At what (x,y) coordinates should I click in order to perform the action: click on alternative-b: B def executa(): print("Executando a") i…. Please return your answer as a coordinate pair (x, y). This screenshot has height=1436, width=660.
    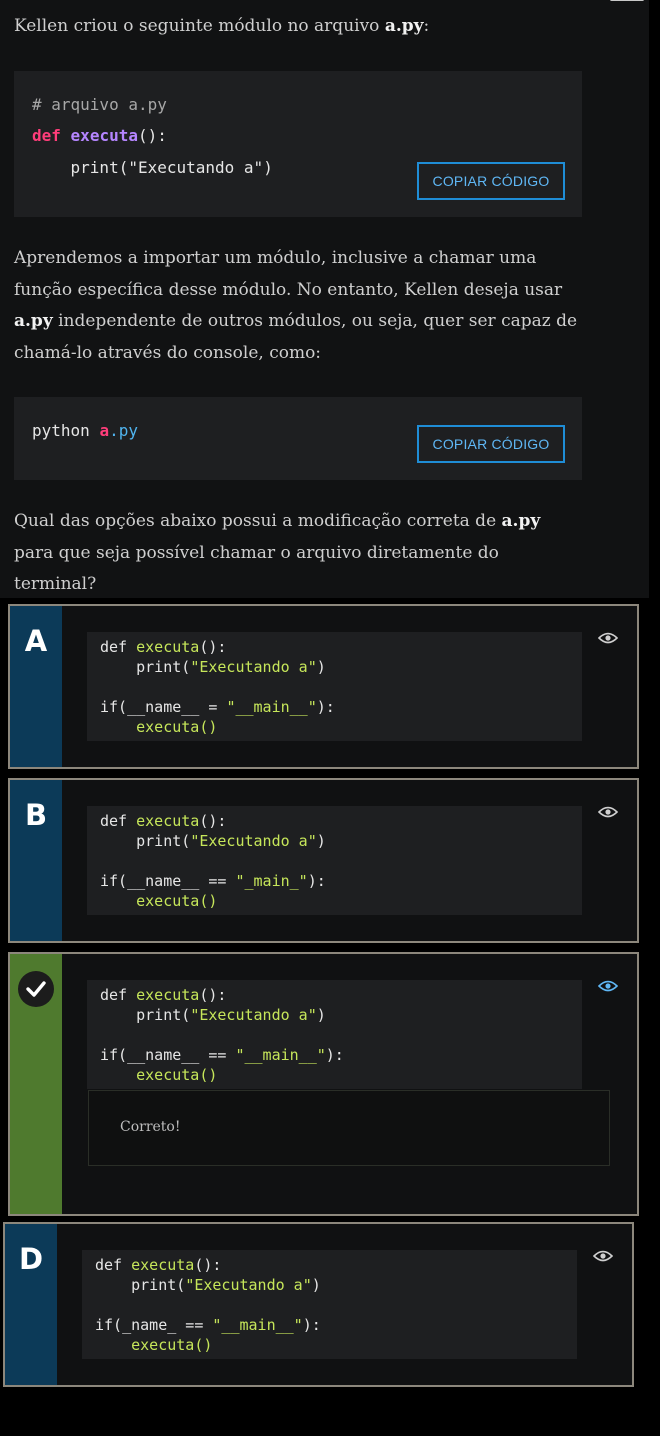
    Looking at the image, I should click on (323, 860).